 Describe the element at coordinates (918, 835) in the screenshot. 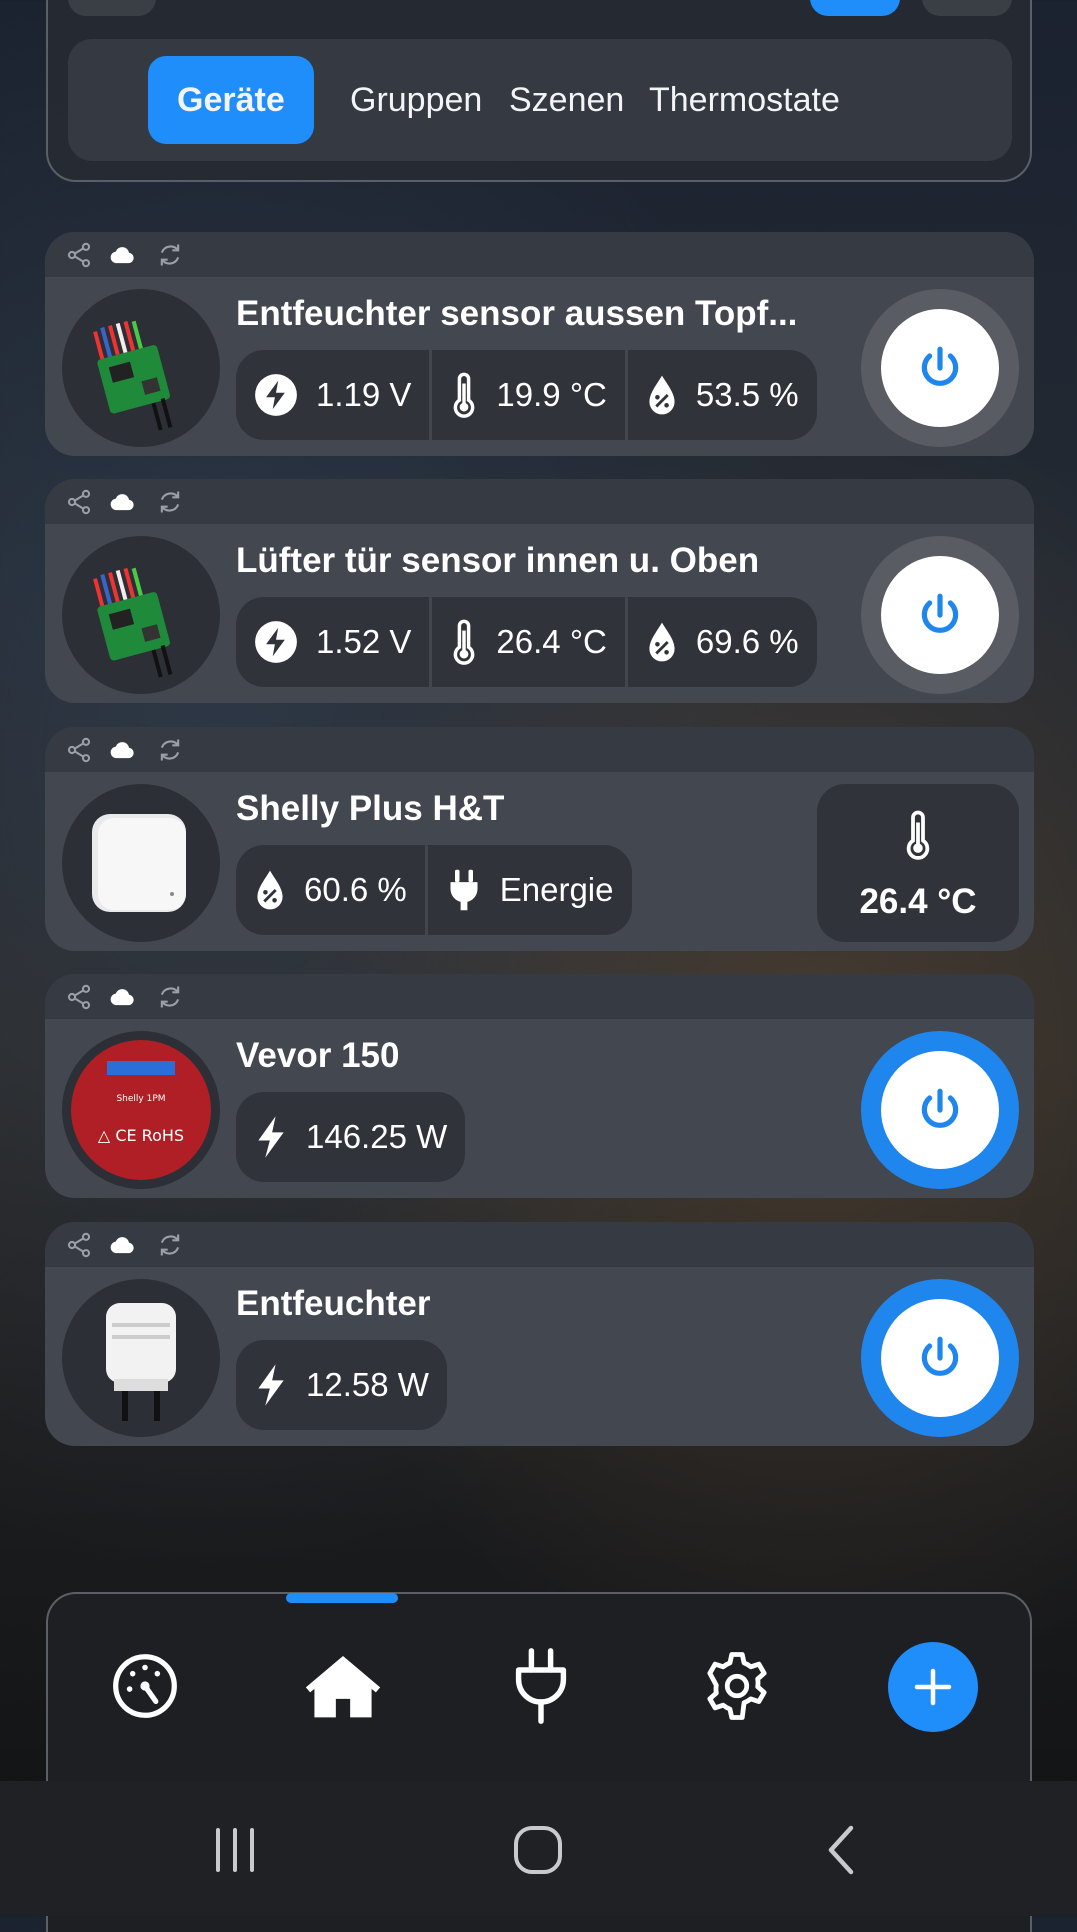

I see `thermometer-icon` at that location.